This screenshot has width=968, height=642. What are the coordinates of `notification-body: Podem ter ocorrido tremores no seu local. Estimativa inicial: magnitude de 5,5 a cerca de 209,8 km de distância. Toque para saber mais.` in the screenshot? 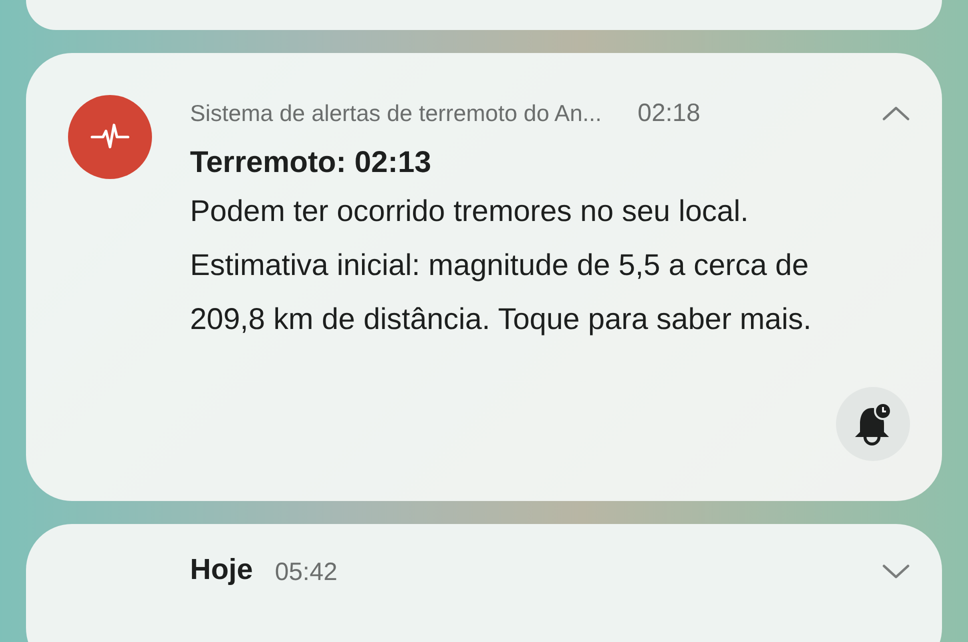 It's located at (501, 266).